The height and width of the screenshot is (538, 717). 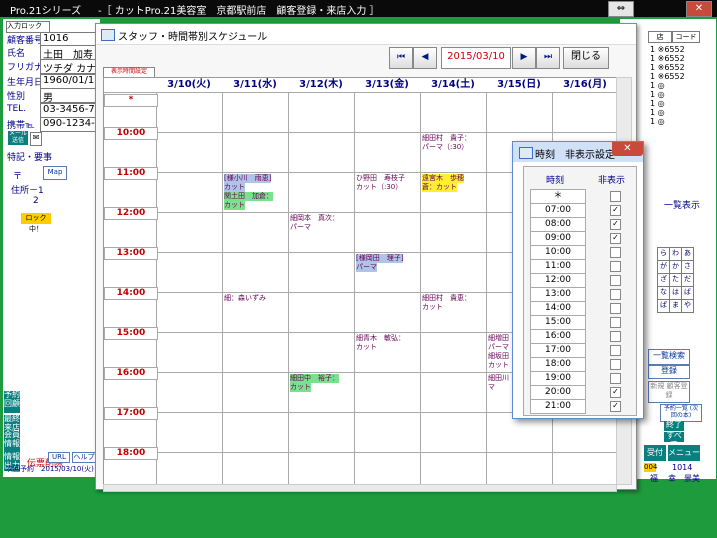 I want to click on appointment: ひ野田 寿枝子, so click(x=380, y=178).